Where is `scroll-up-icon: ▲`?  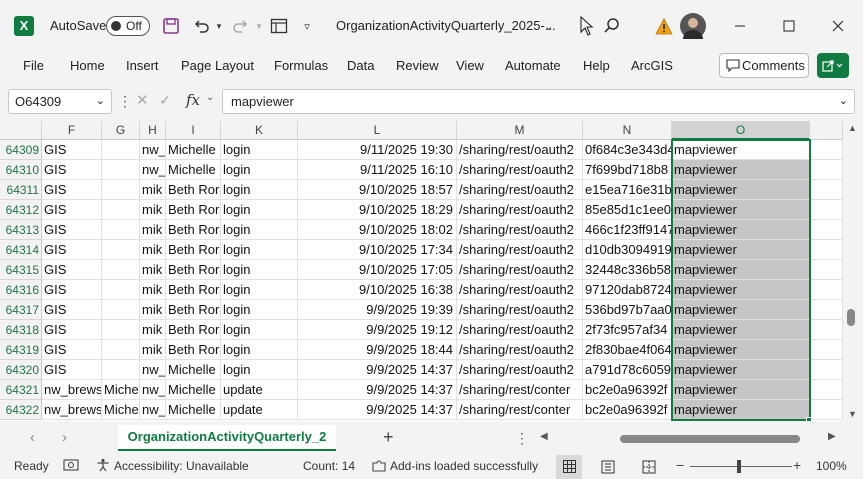
scroll-up-icon: ▲ is located at coordinates (852, 128).